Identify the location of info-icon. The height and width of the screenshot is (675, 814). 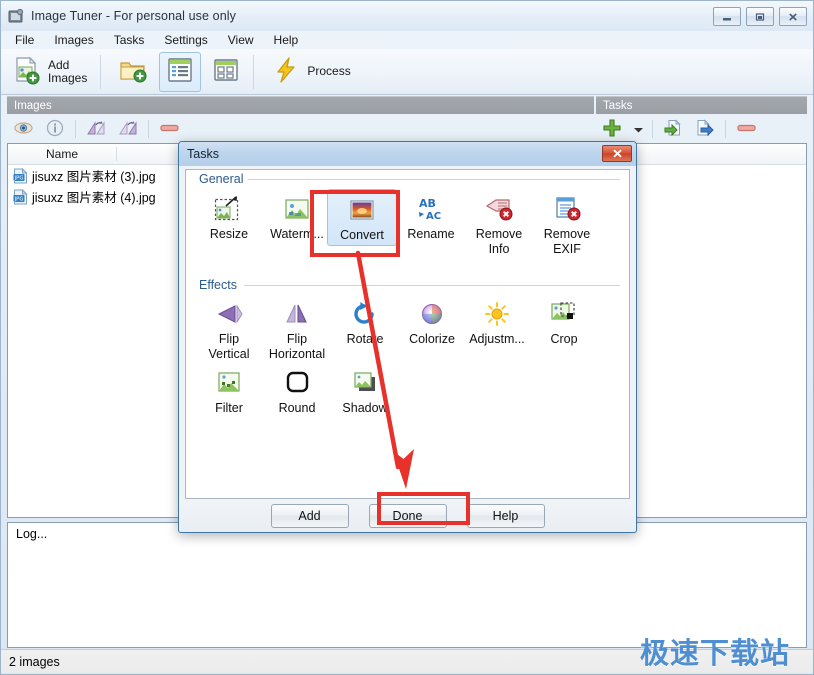
(55, 129).